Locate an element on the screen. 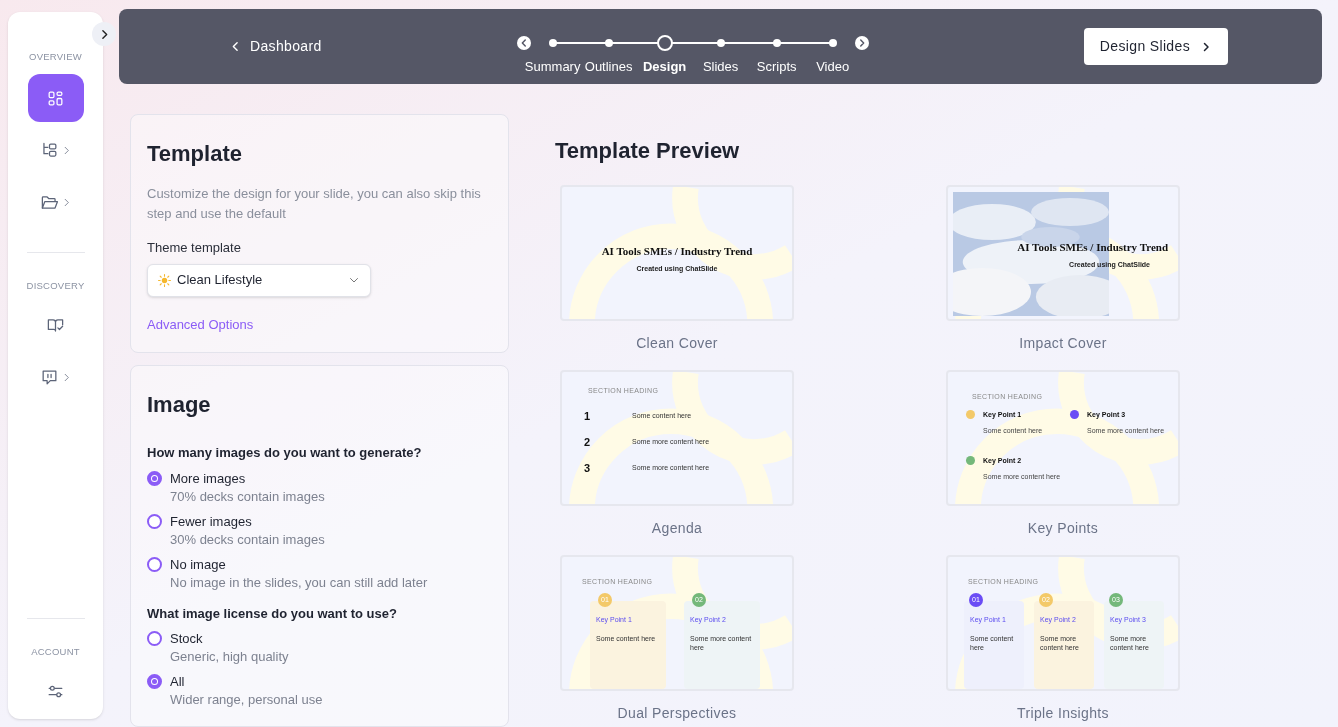  step-label: Outlines is located at coordinates (608, 66).